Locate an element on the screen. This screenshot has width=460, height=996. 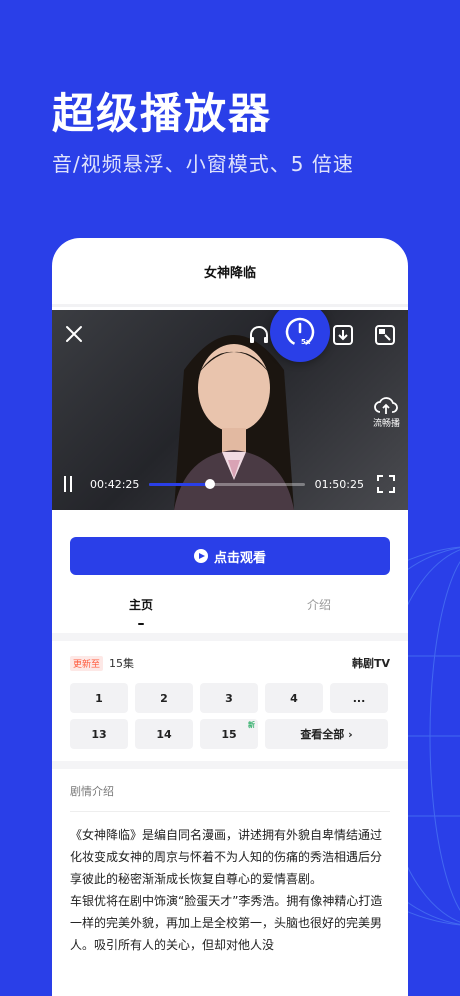
new-tag: 新 is located at coordinates (251, 725).